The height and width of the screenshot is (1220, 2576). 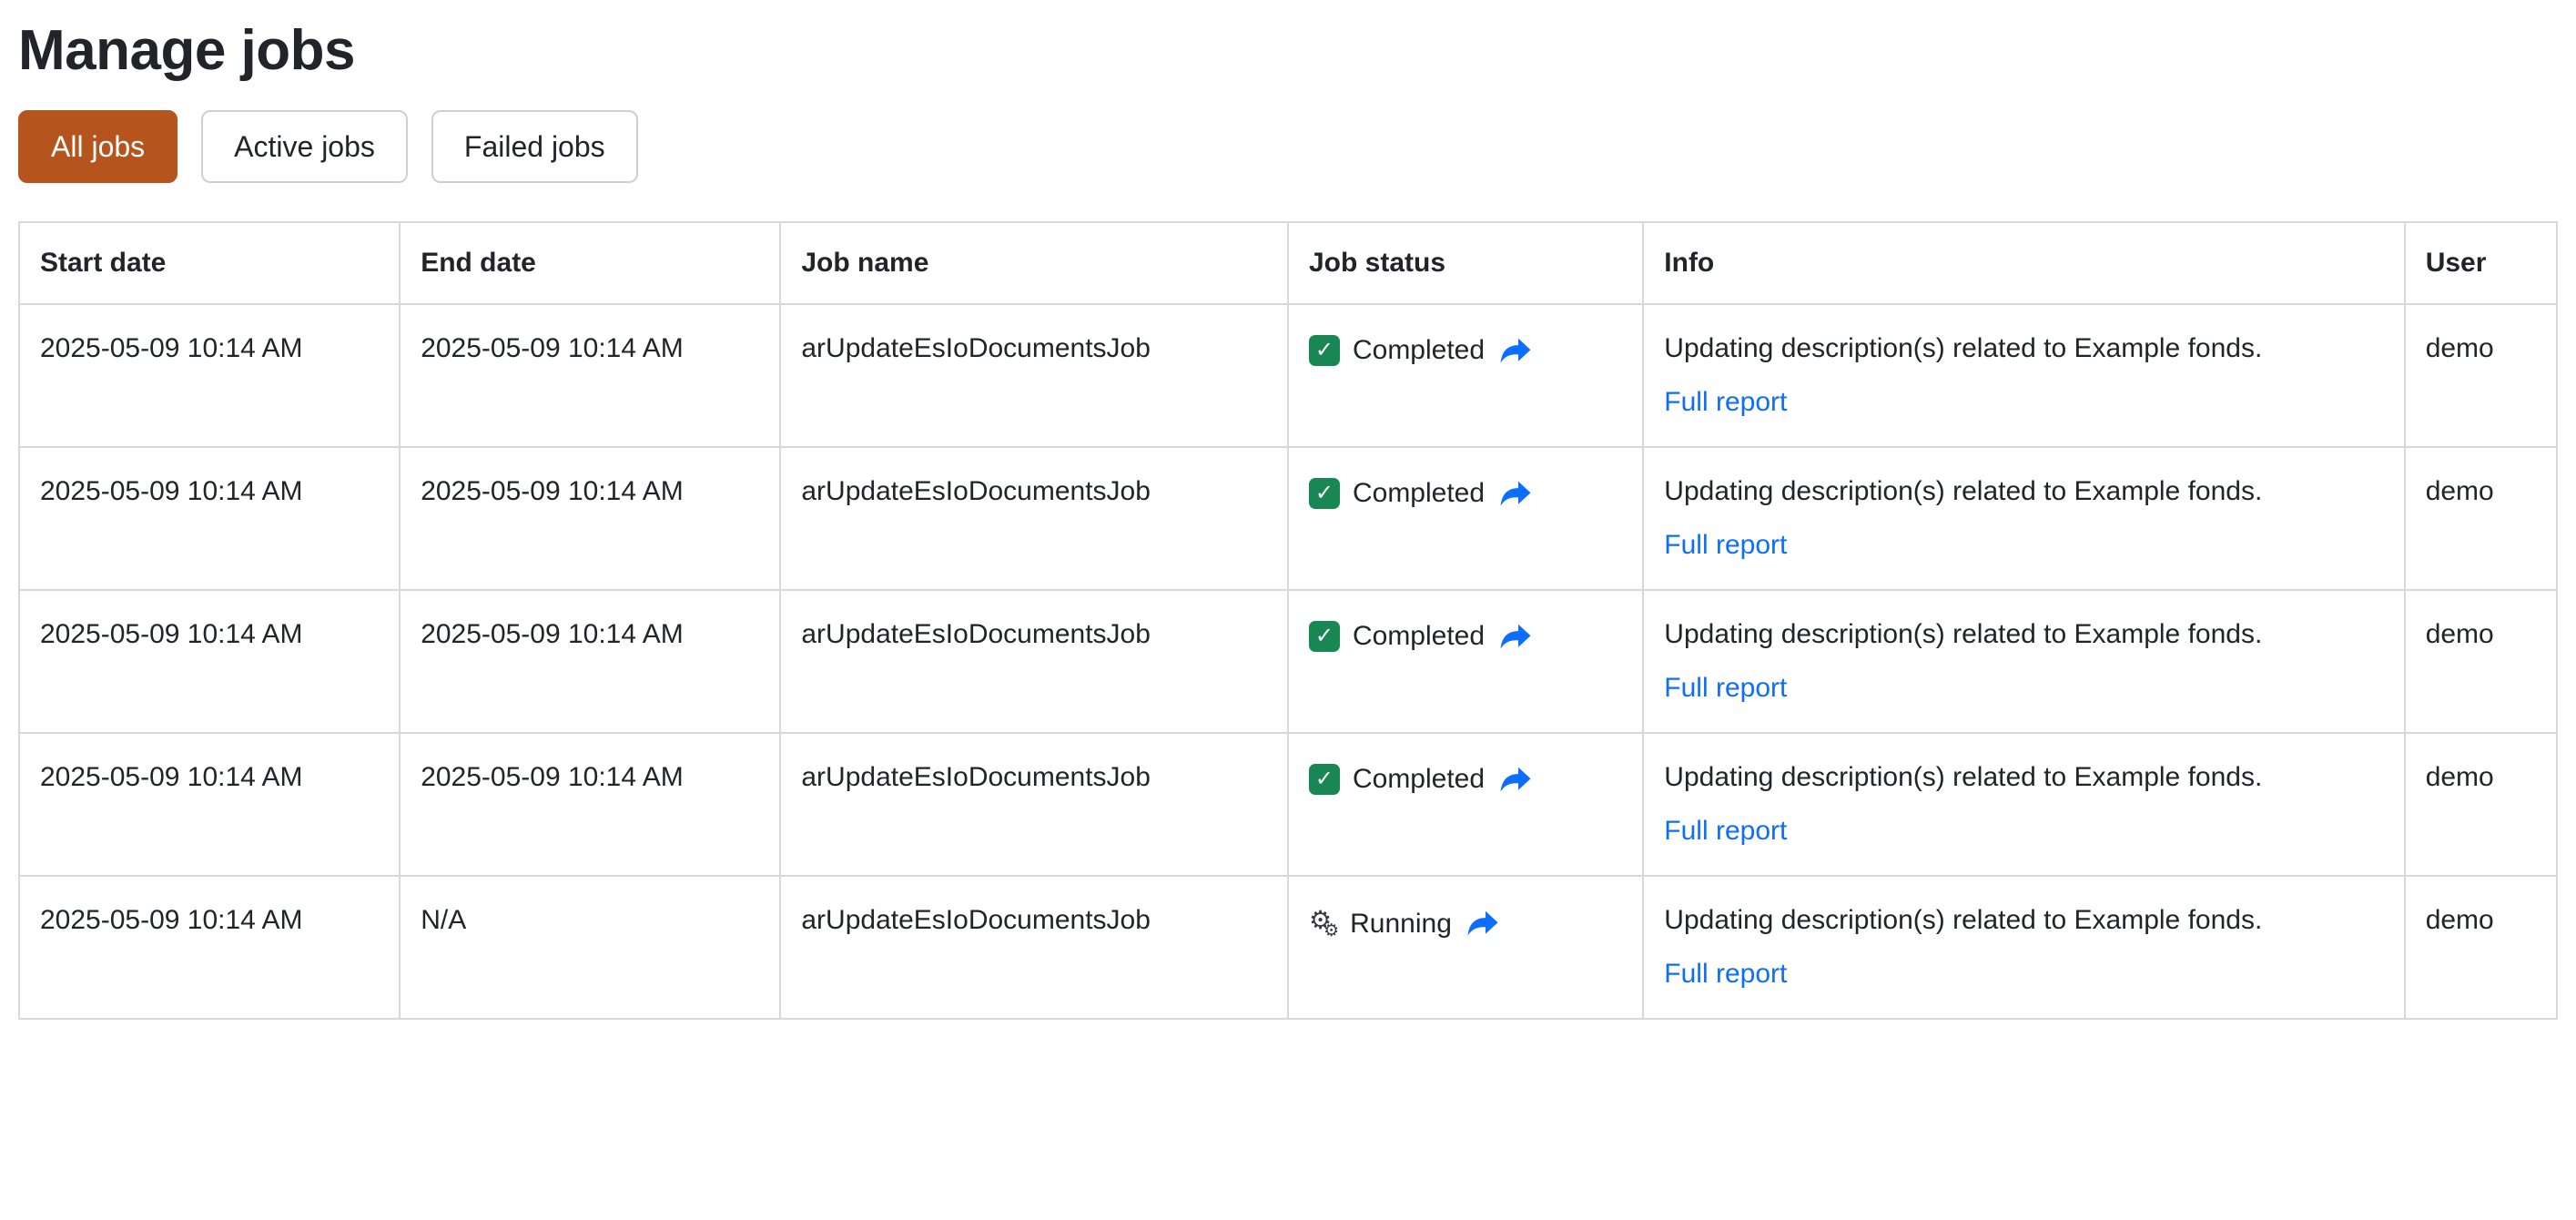 I want to click on job-status-cell: ✓ ⚙⚙ Running, so click(x=1465, y=947).